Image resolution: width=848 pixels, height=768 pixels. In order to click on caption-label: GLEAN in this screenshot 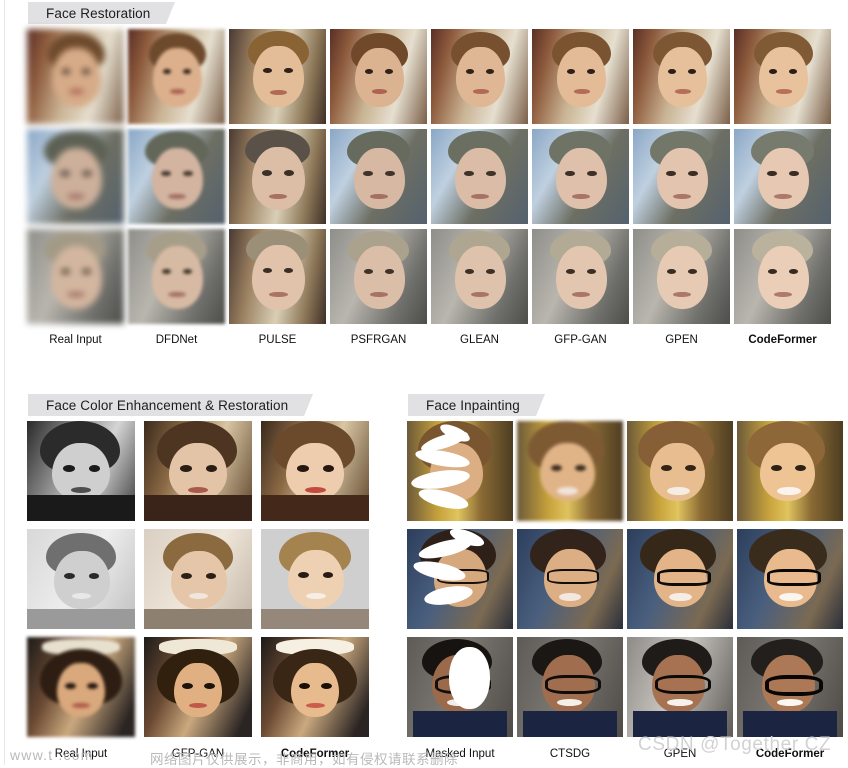, I will do `click(479, 340)`.